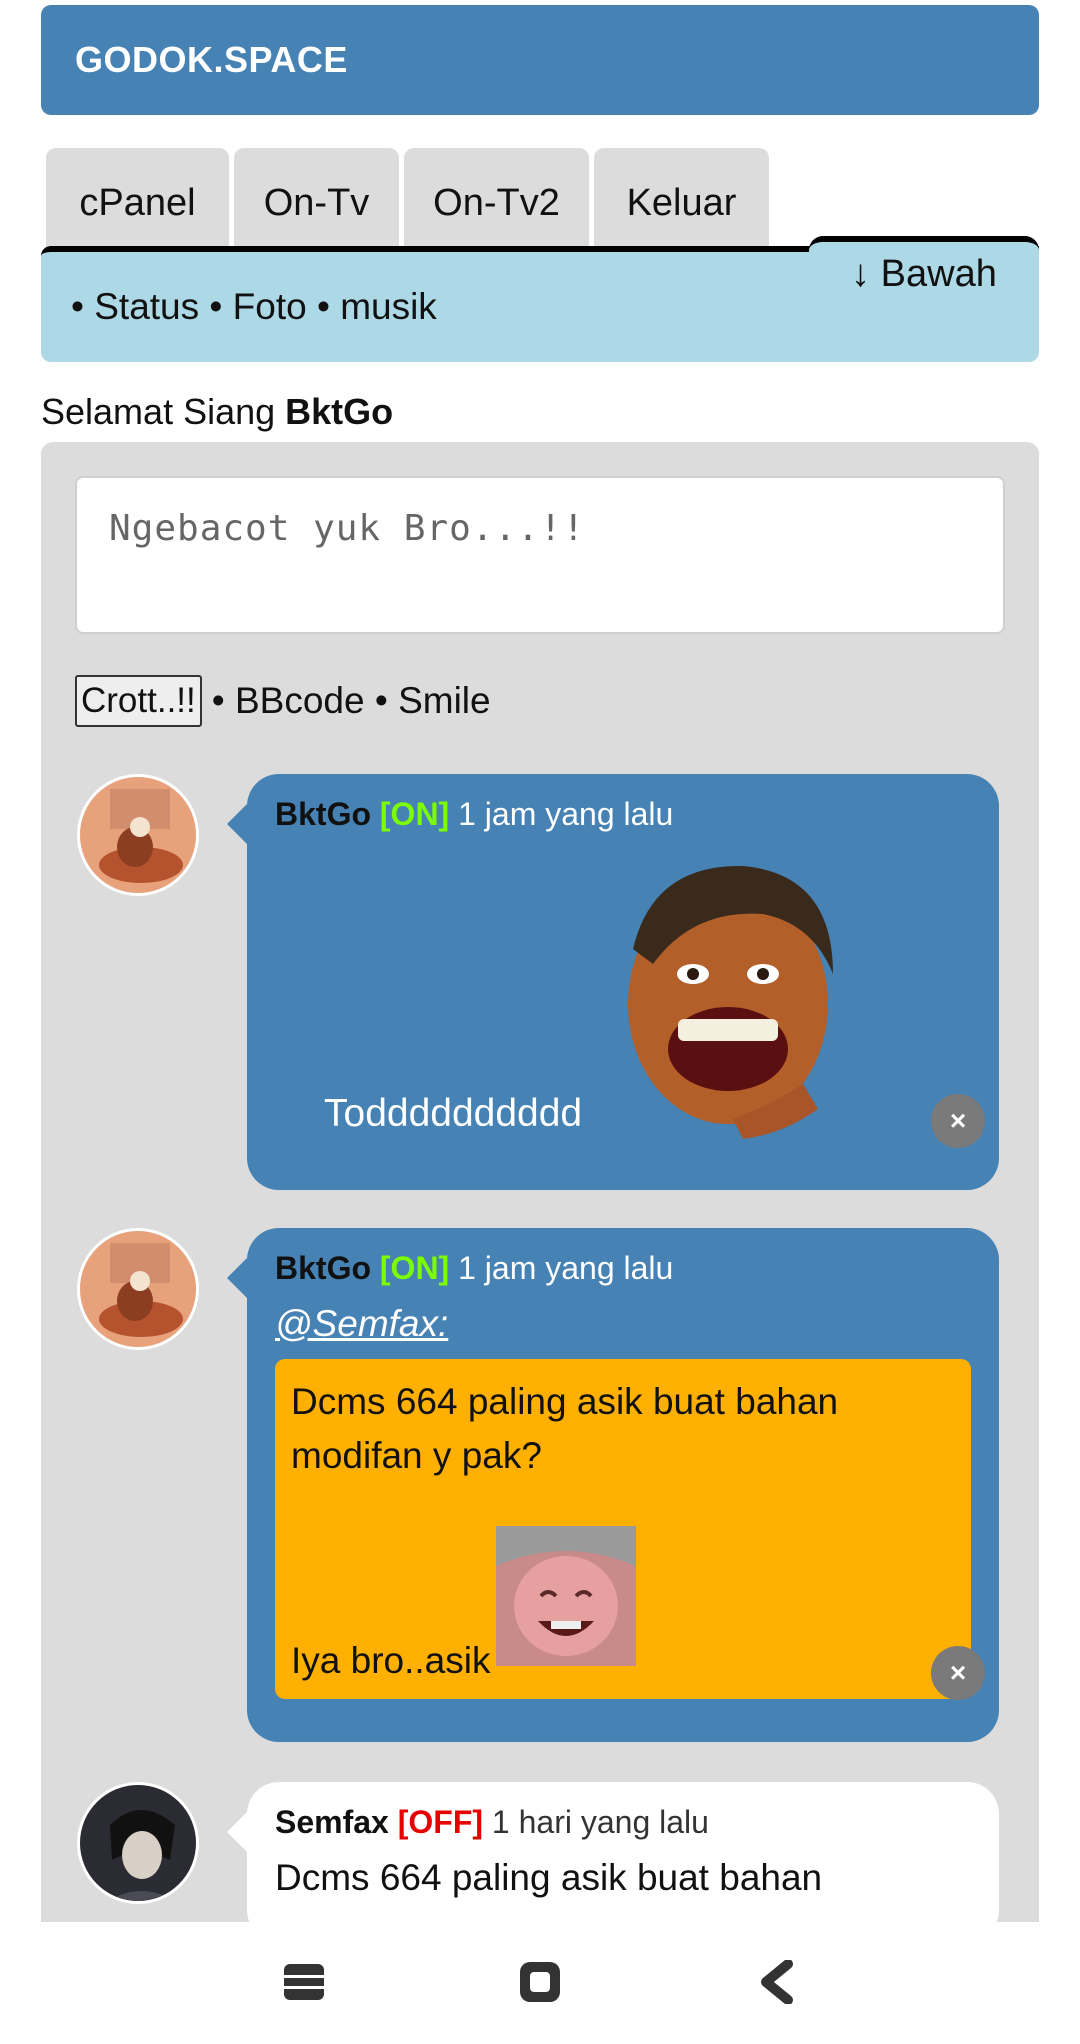  What do you see at coordinates (163, 411) in the screenshot?
I see `greeting-text: Selamat Siang` at bounding box center [163, 411].